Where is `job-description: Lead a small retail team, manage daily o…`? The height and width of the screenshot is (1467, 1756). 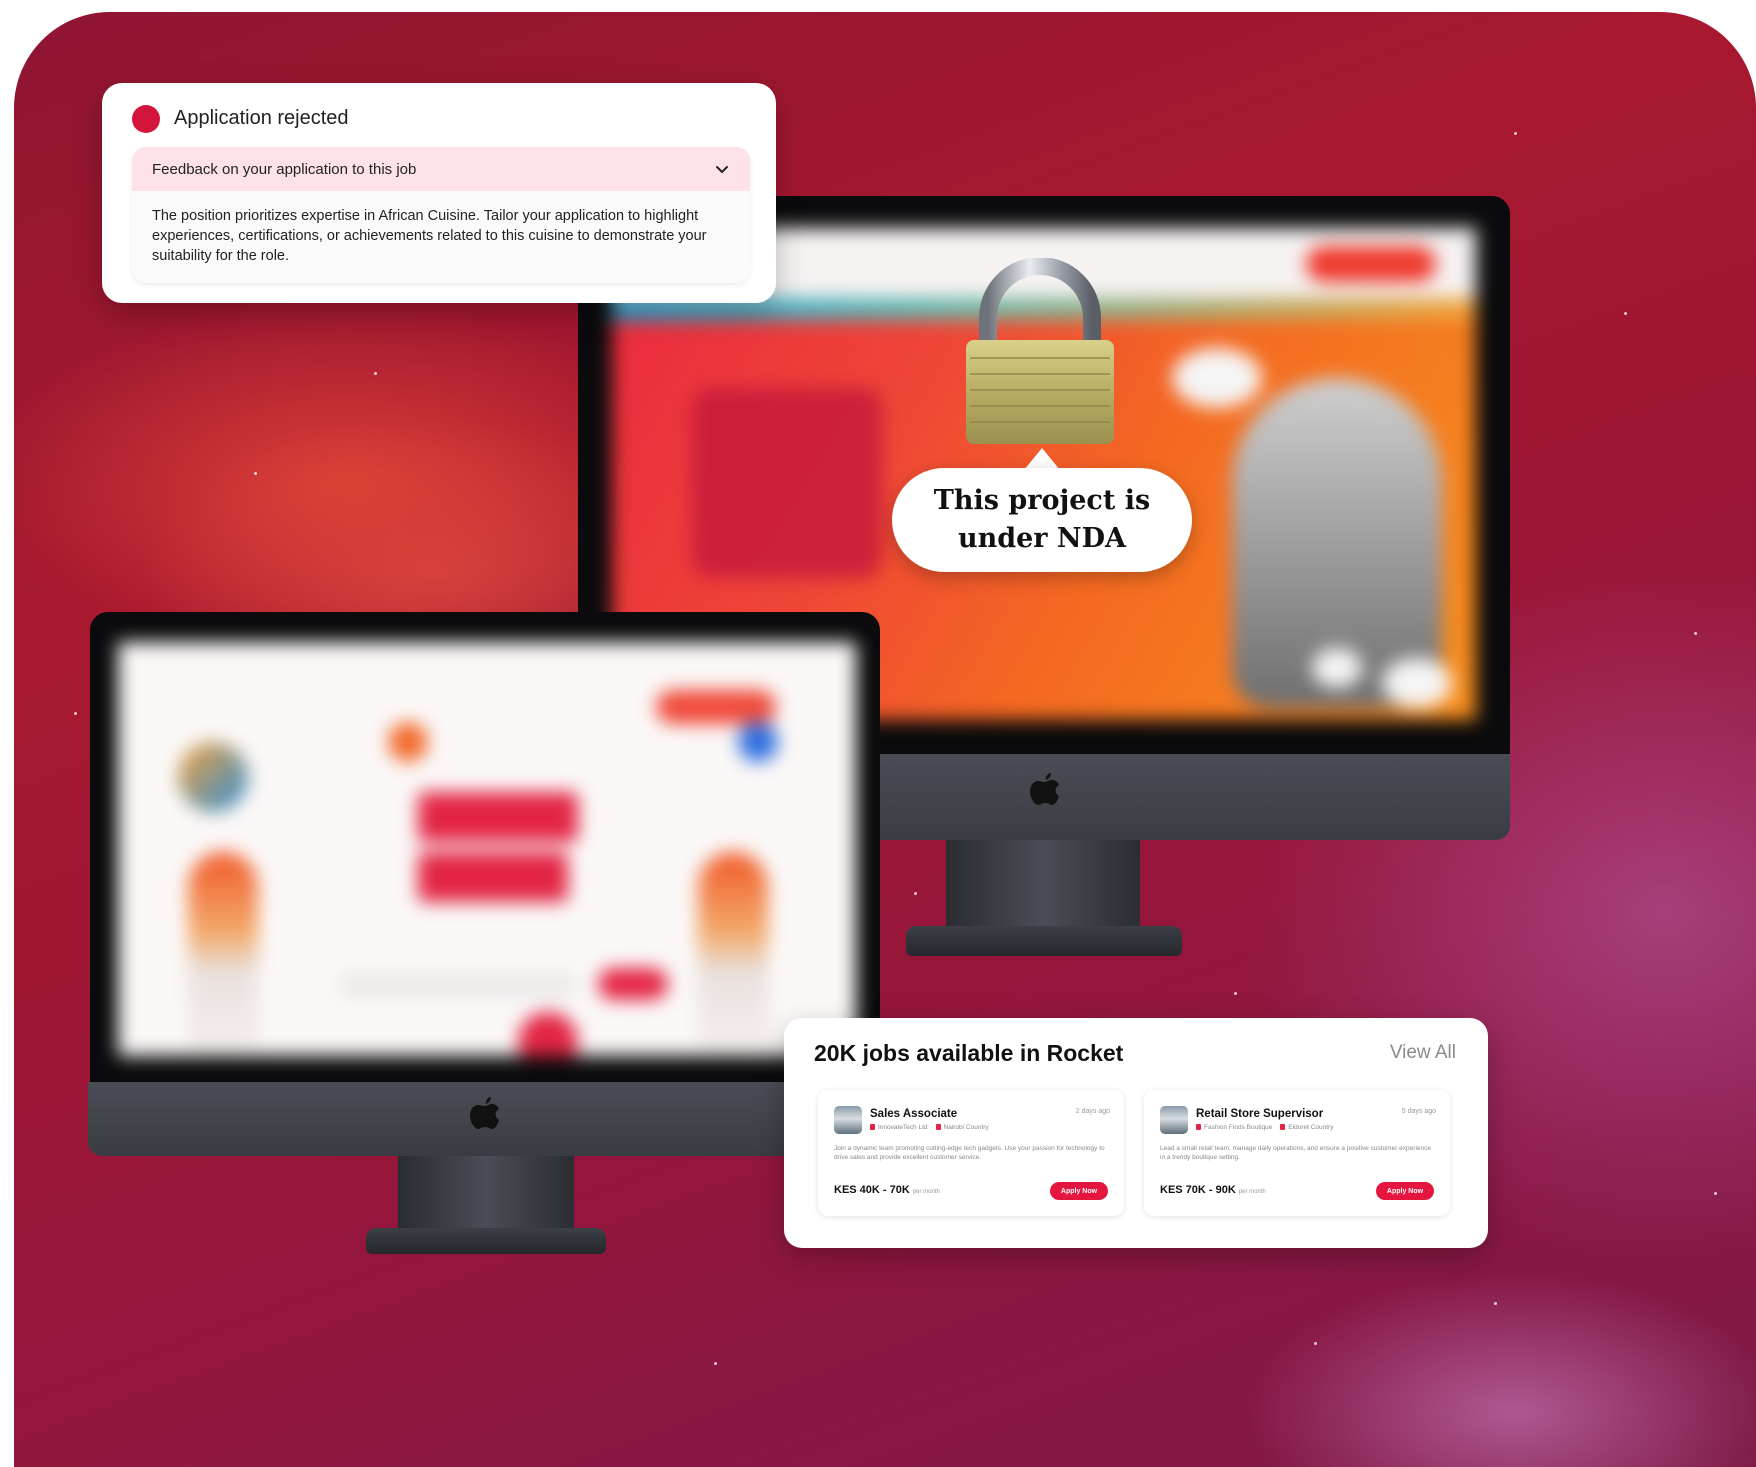
job-description: Lead a small retail team, manage daily o… is located at coordinates (1295, 1153).